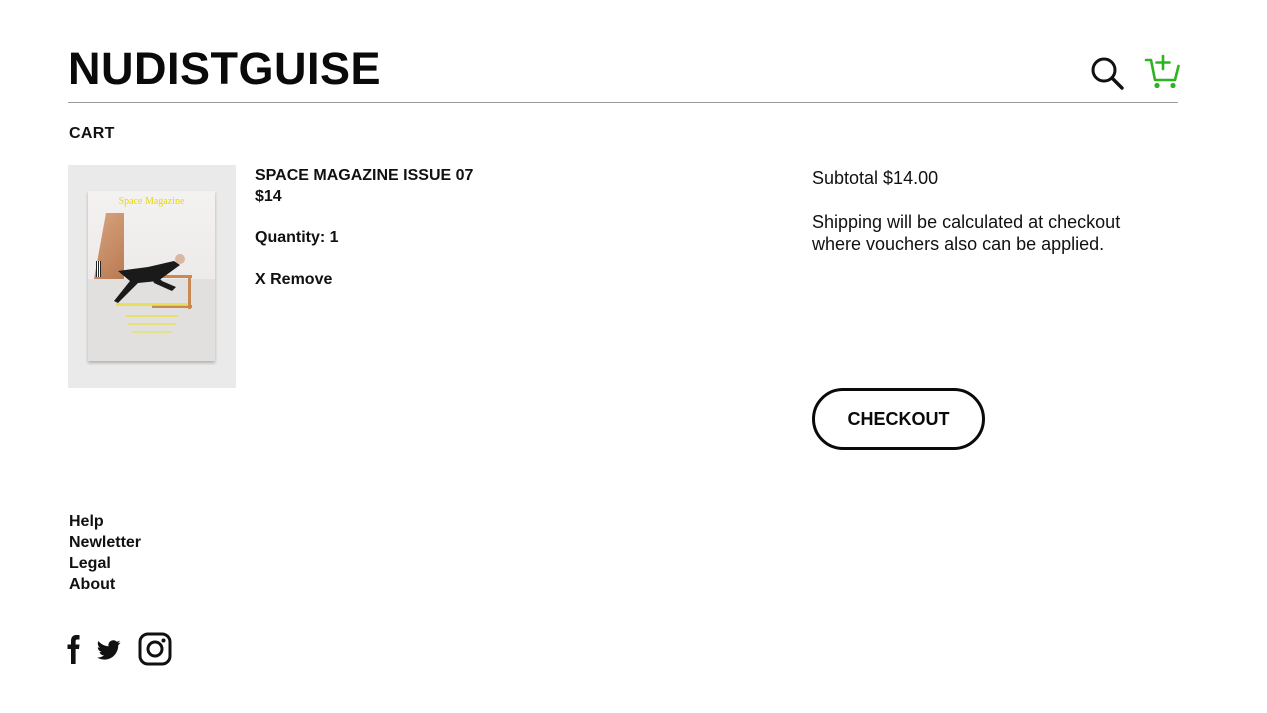 The image size is (1267, 713). I want to click on product-image: Space Magazine, so click(152, 276).